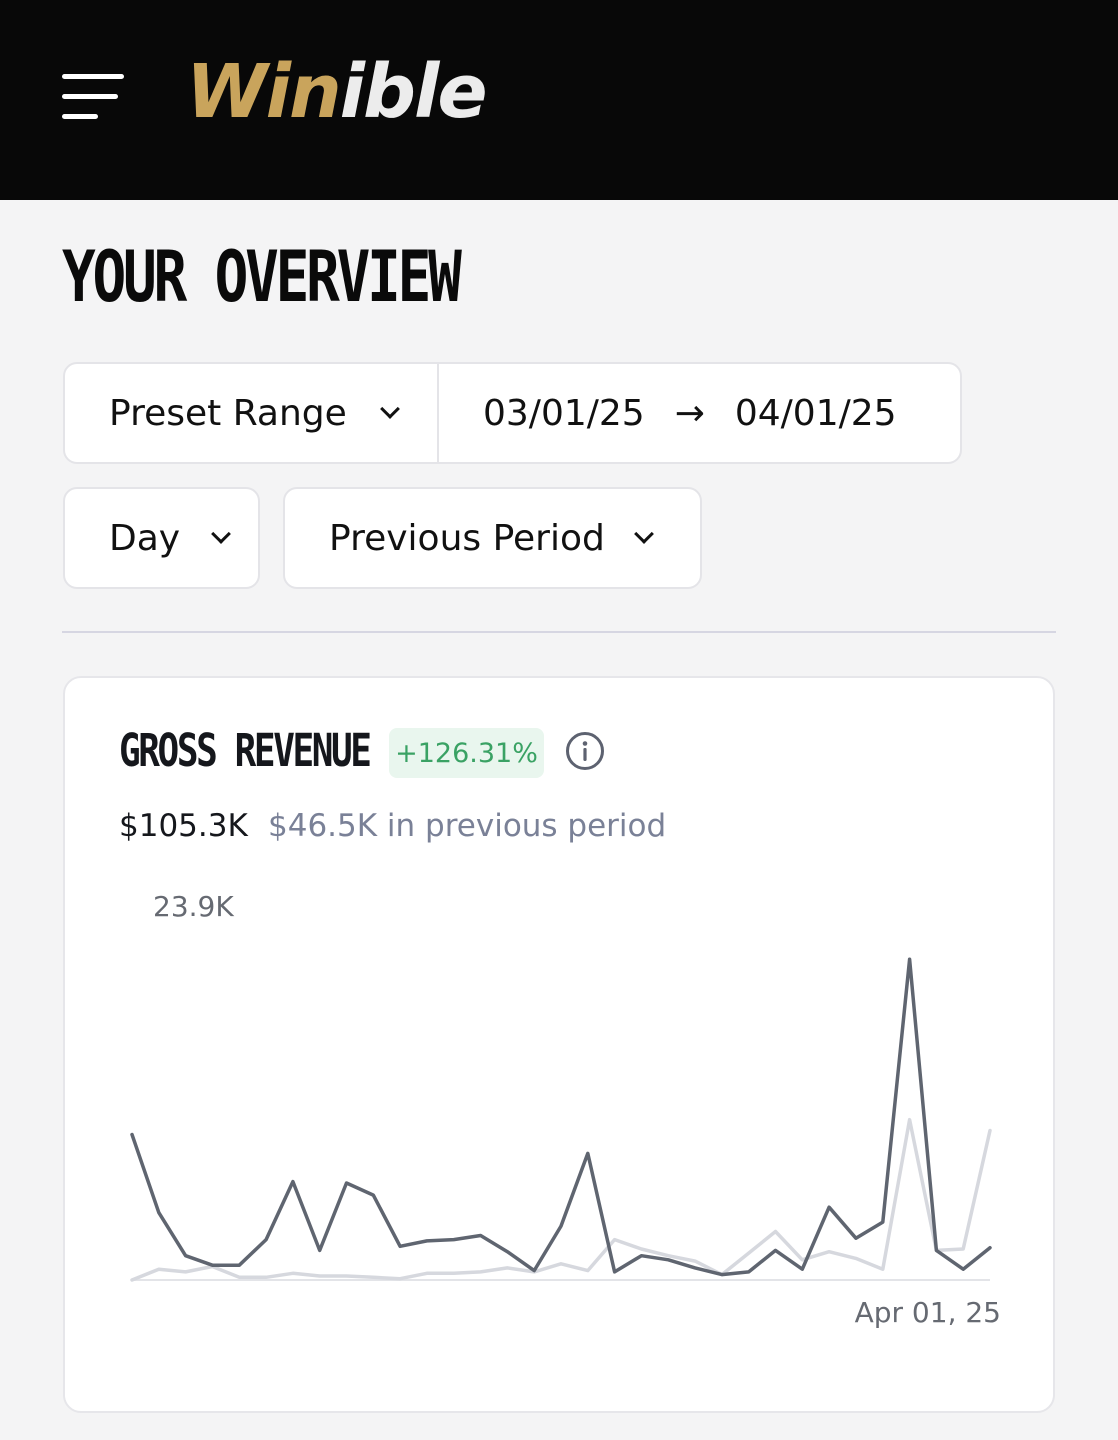 The height and width of the screenshot is (1440, 1118). Describe the element at coordinates (467, 538) in the screenshot. I see `comparison-label: Previous Period` at that location.